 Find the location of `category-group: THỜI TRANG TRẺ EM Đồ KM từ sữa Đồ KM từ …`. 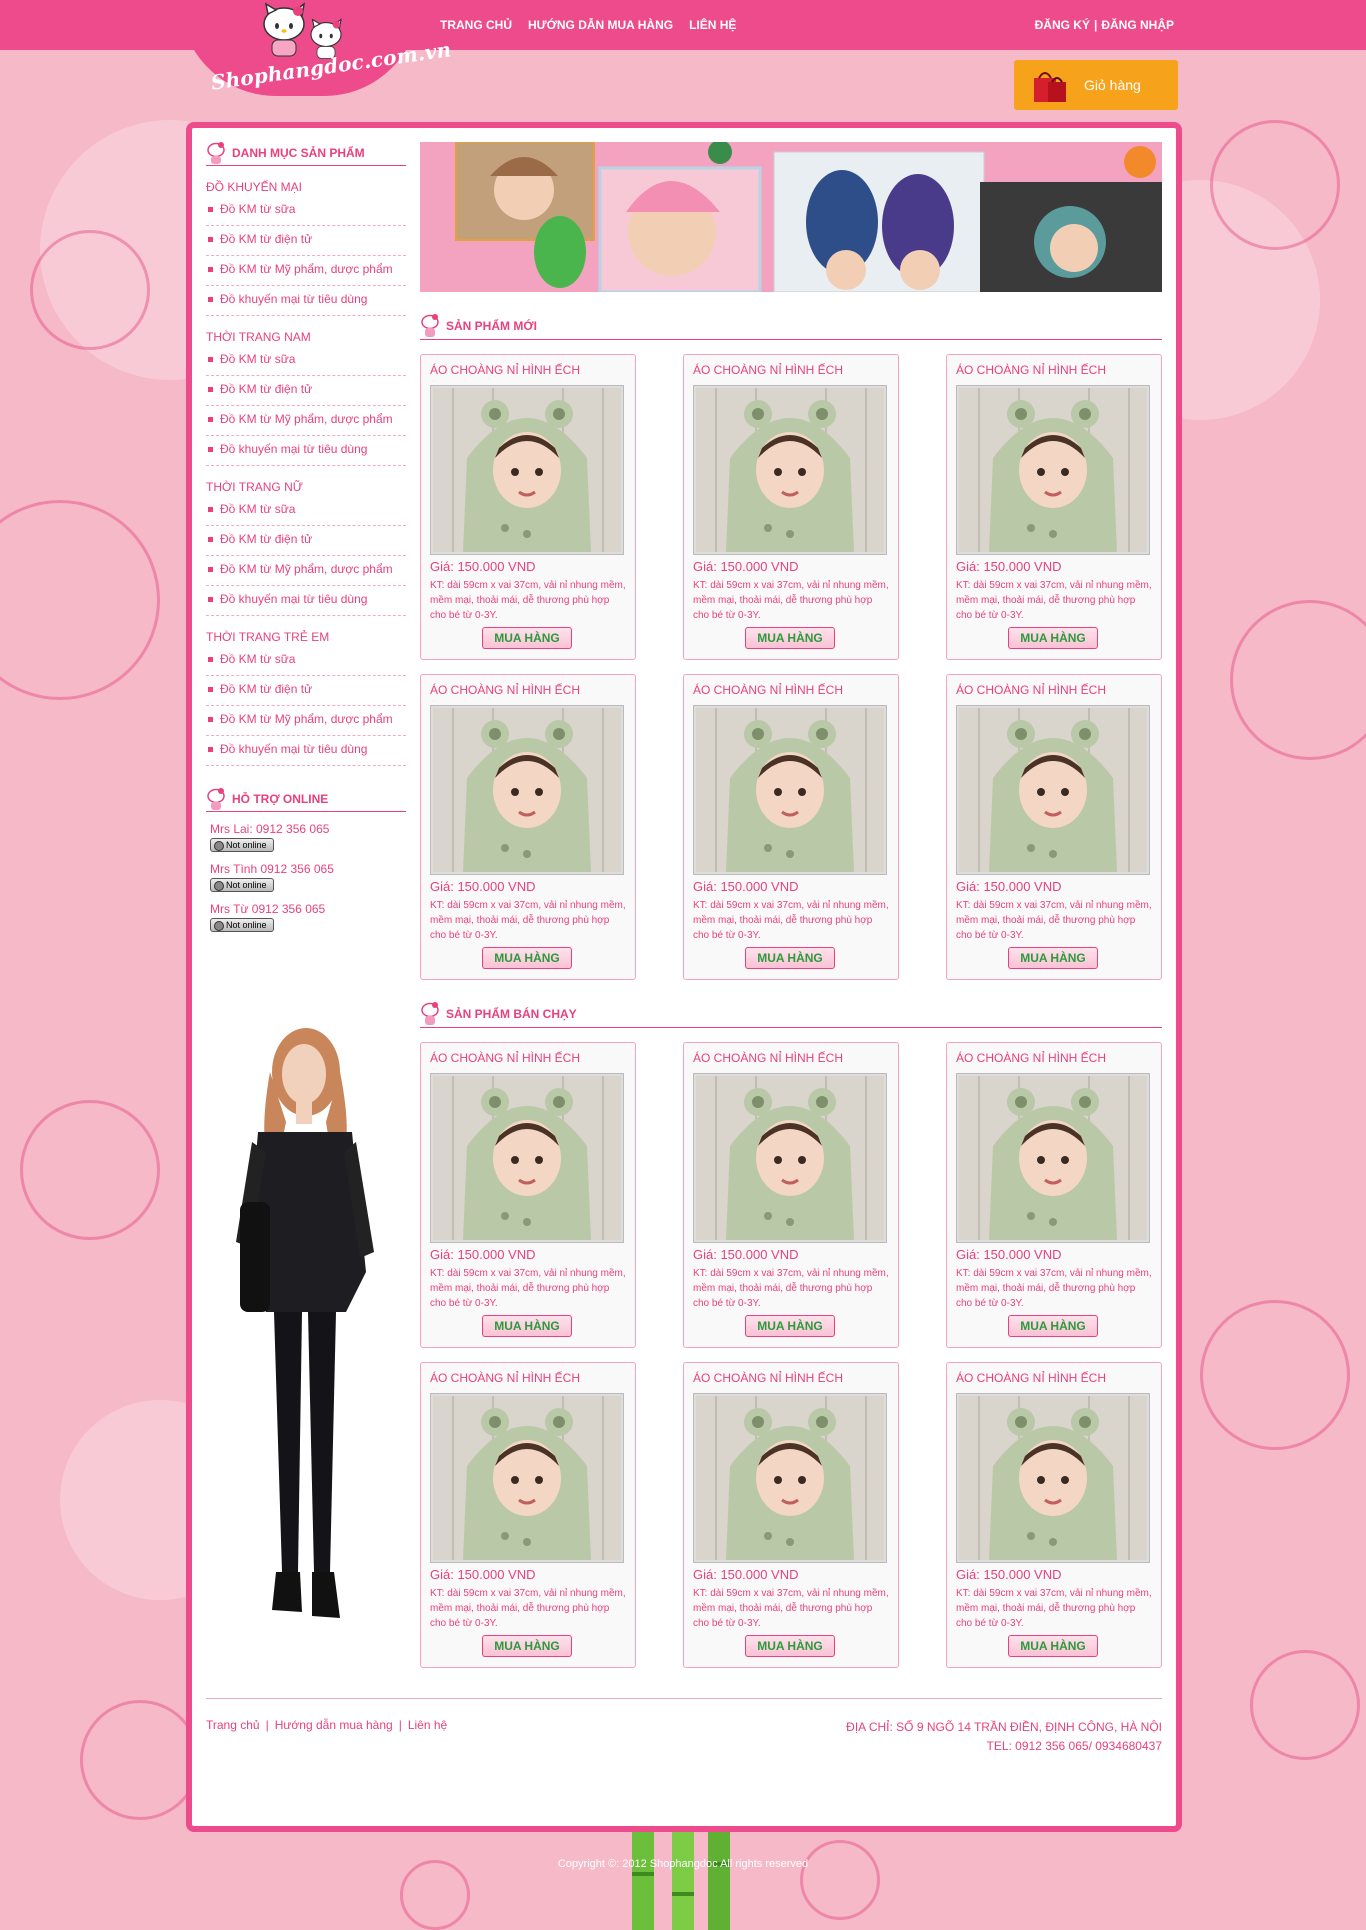

category-group: THỜI TRANG TRẺ EM Đồ KM từ sữa Đồ KM từ … is located at coordinates (306, 698).